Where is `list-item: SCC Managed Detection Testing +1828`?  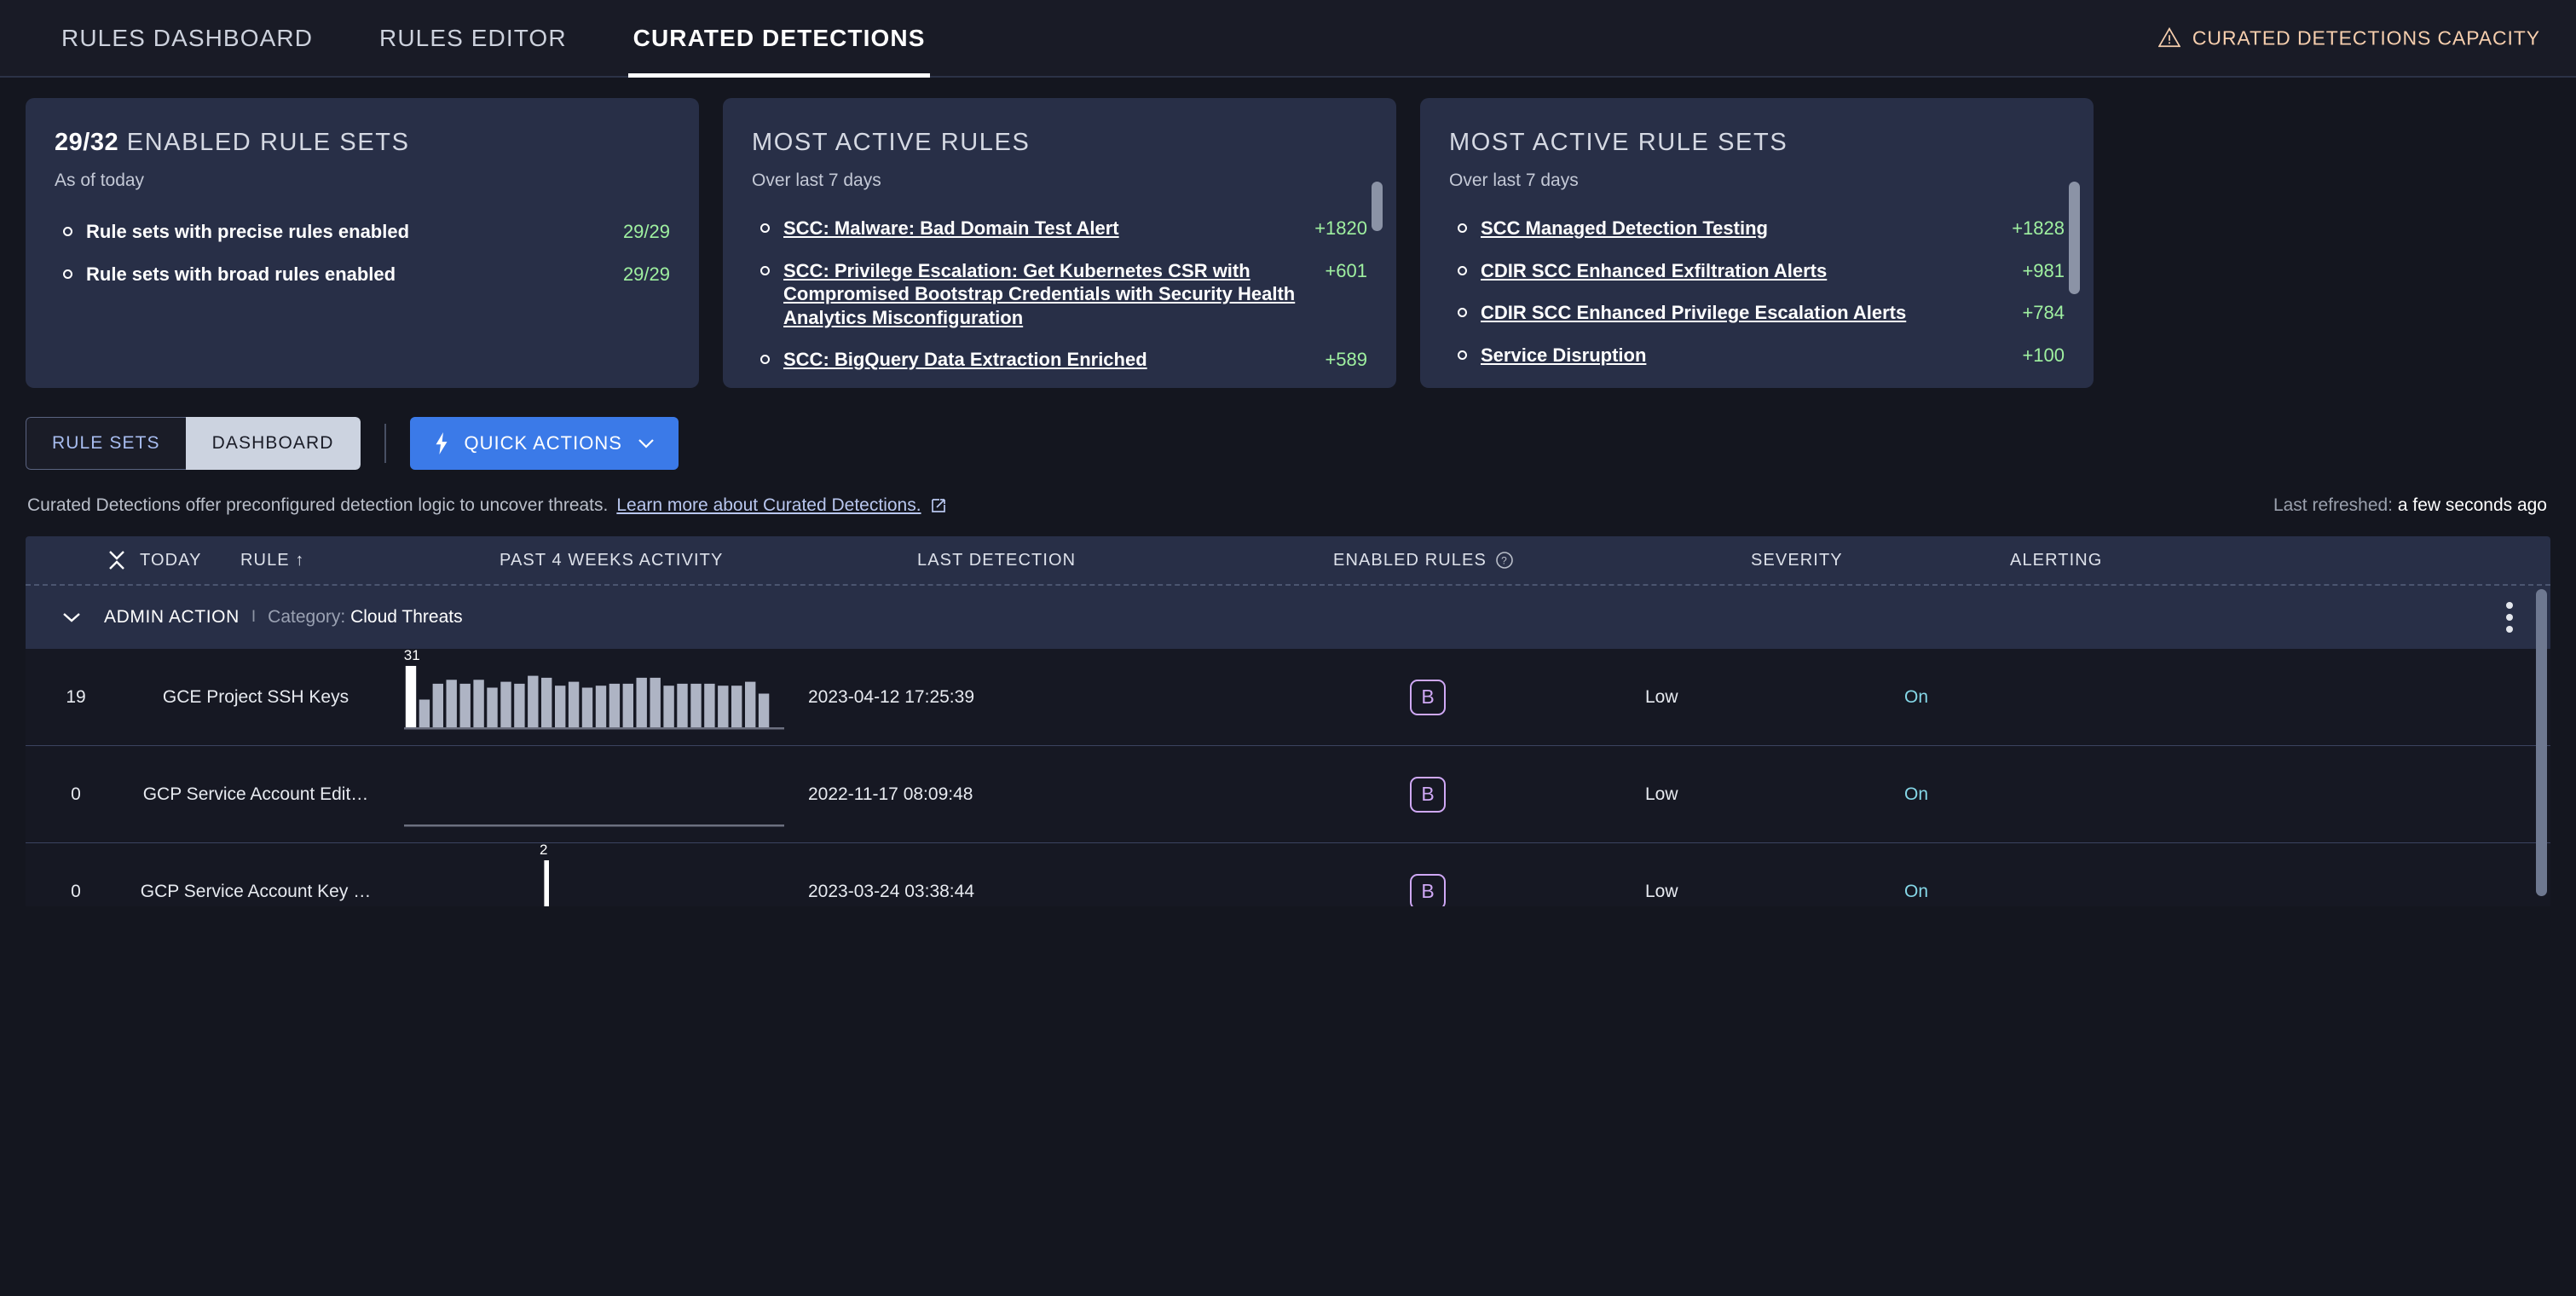
list-item: SCC Managed Detection Testing +1828 is located at coordinates (1757, 228).